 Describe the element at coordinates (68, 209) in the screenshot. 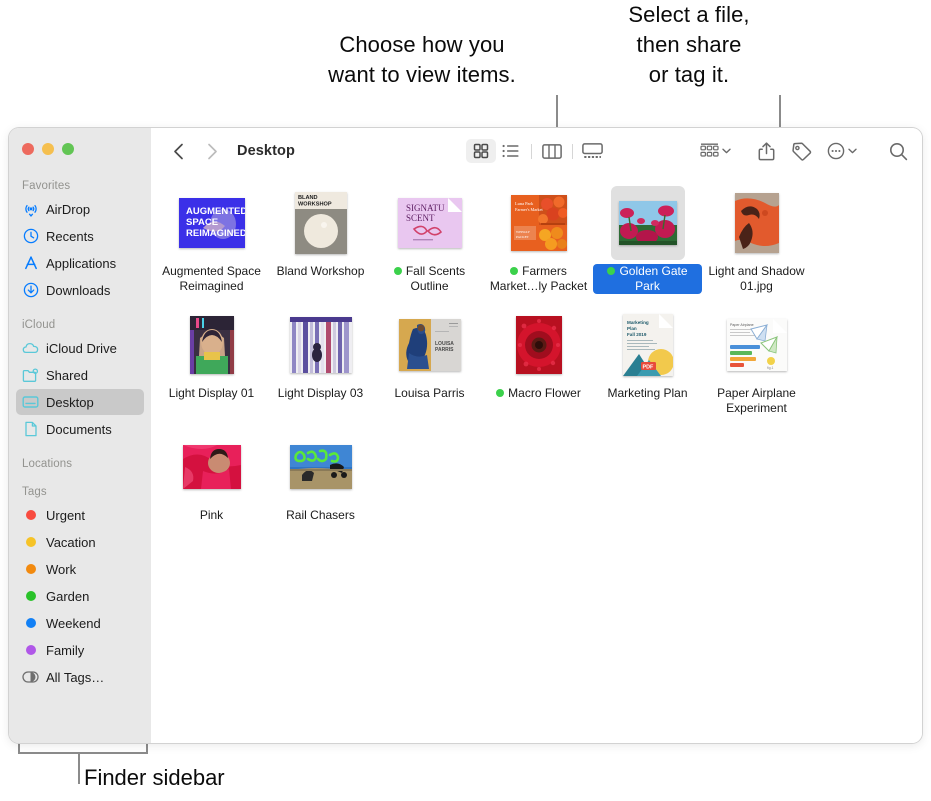

I see `sidebar-item-label: AirDrop` at that location.